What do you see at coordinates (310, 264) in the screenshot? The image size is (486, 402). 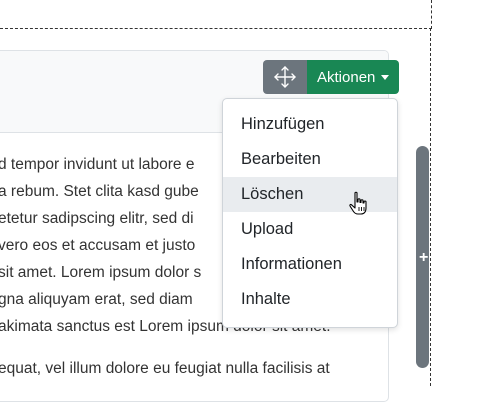 I see `menu-item-informationen: Informationen` at bounding box center [310, 264].